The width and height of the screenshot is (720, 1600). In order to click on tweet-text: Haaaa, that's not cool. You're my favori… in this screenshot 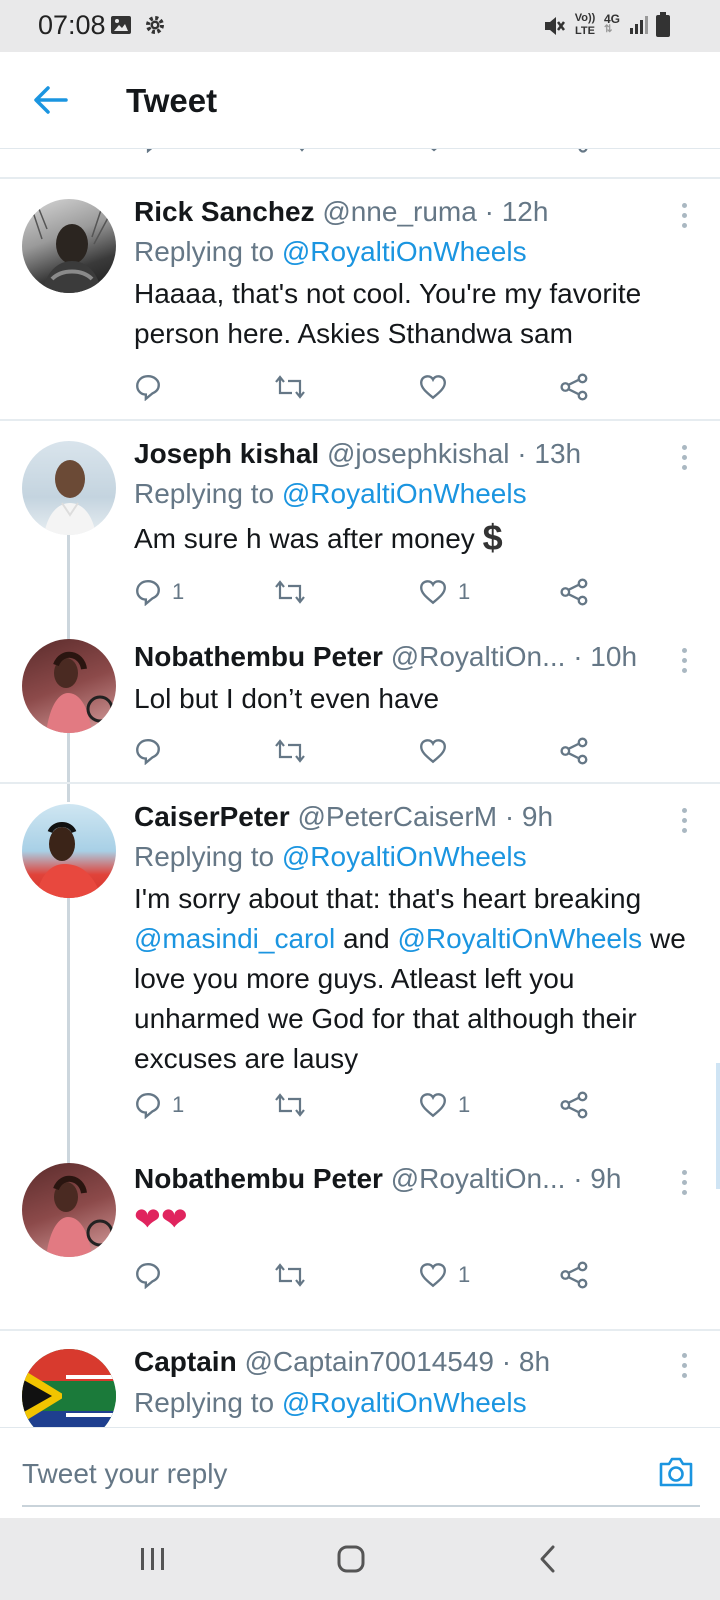, I will do `click(388, 313)`.